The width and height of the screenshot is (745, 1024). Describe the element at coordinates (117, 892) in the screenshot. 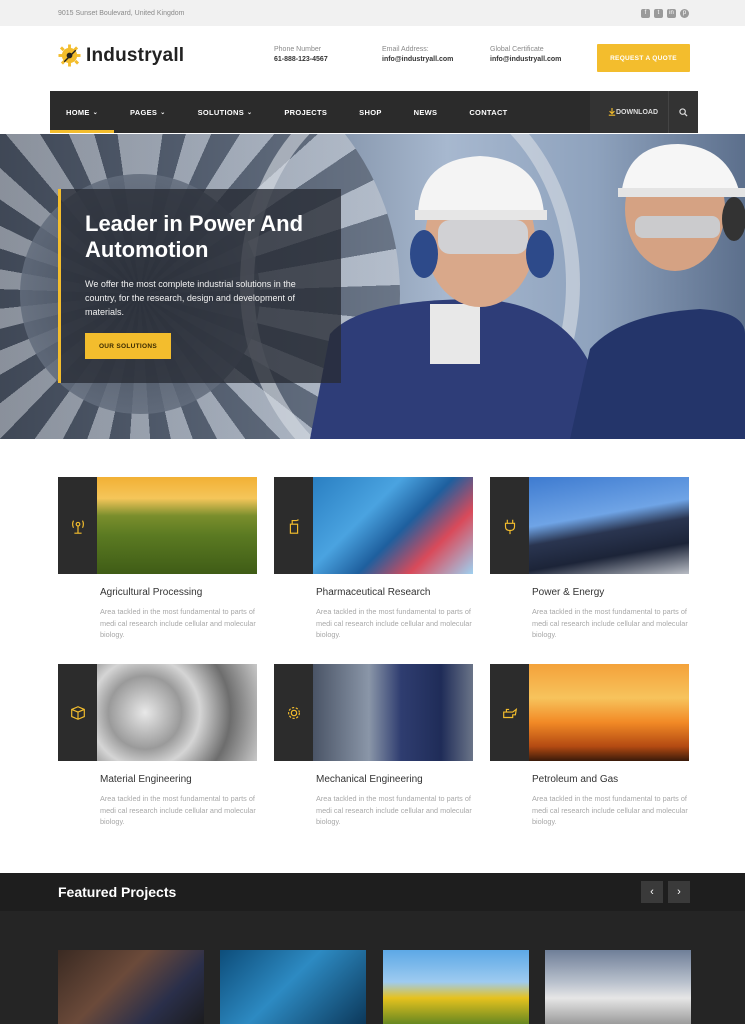

I see `featured-title: Featured Projects` at that location.